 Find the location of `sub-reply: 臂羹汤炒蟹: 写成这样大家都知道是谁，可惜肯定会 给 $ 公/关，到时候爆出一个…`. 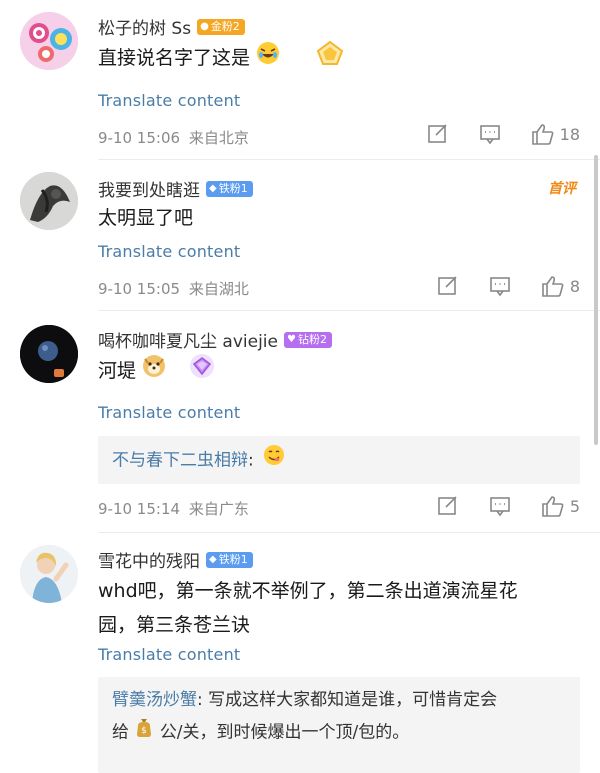

sub-reply: 臂羹汤炒蟹: 写成这样大家都知道是谁，可惜肯定会 给 $ 公/关，到时候爆出一个… is located at coordinates (339, 717).